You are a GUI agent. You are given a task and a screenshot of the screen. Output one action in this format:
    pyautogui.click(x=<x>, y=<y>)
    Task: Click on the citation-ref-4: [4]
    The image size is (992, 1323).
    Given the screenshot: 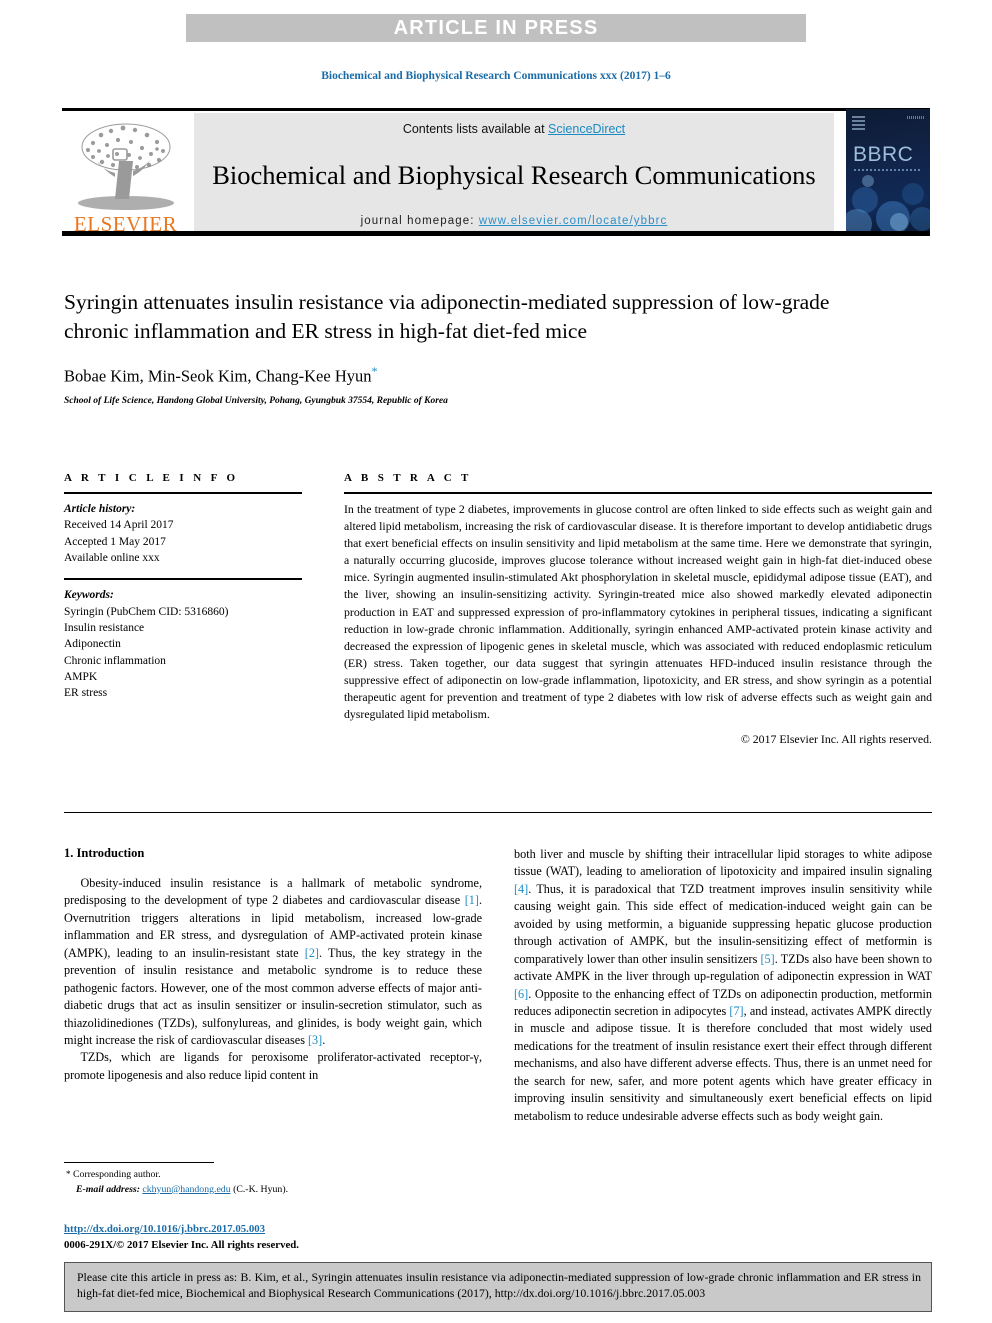 What is the action you would take?
    pyautogui.click(x=521, y=889)
    